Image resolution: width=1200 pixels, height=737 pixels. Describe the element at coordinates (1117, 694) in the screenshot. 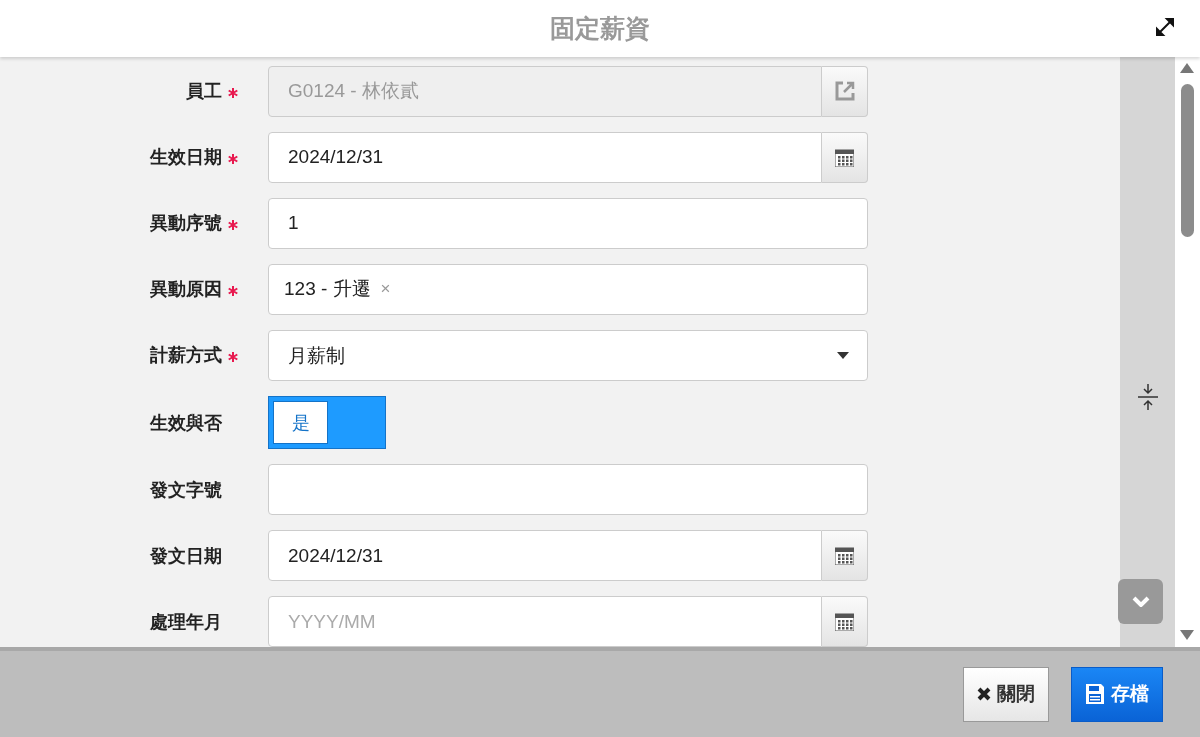

I see `save-button: 存檔` at that location.